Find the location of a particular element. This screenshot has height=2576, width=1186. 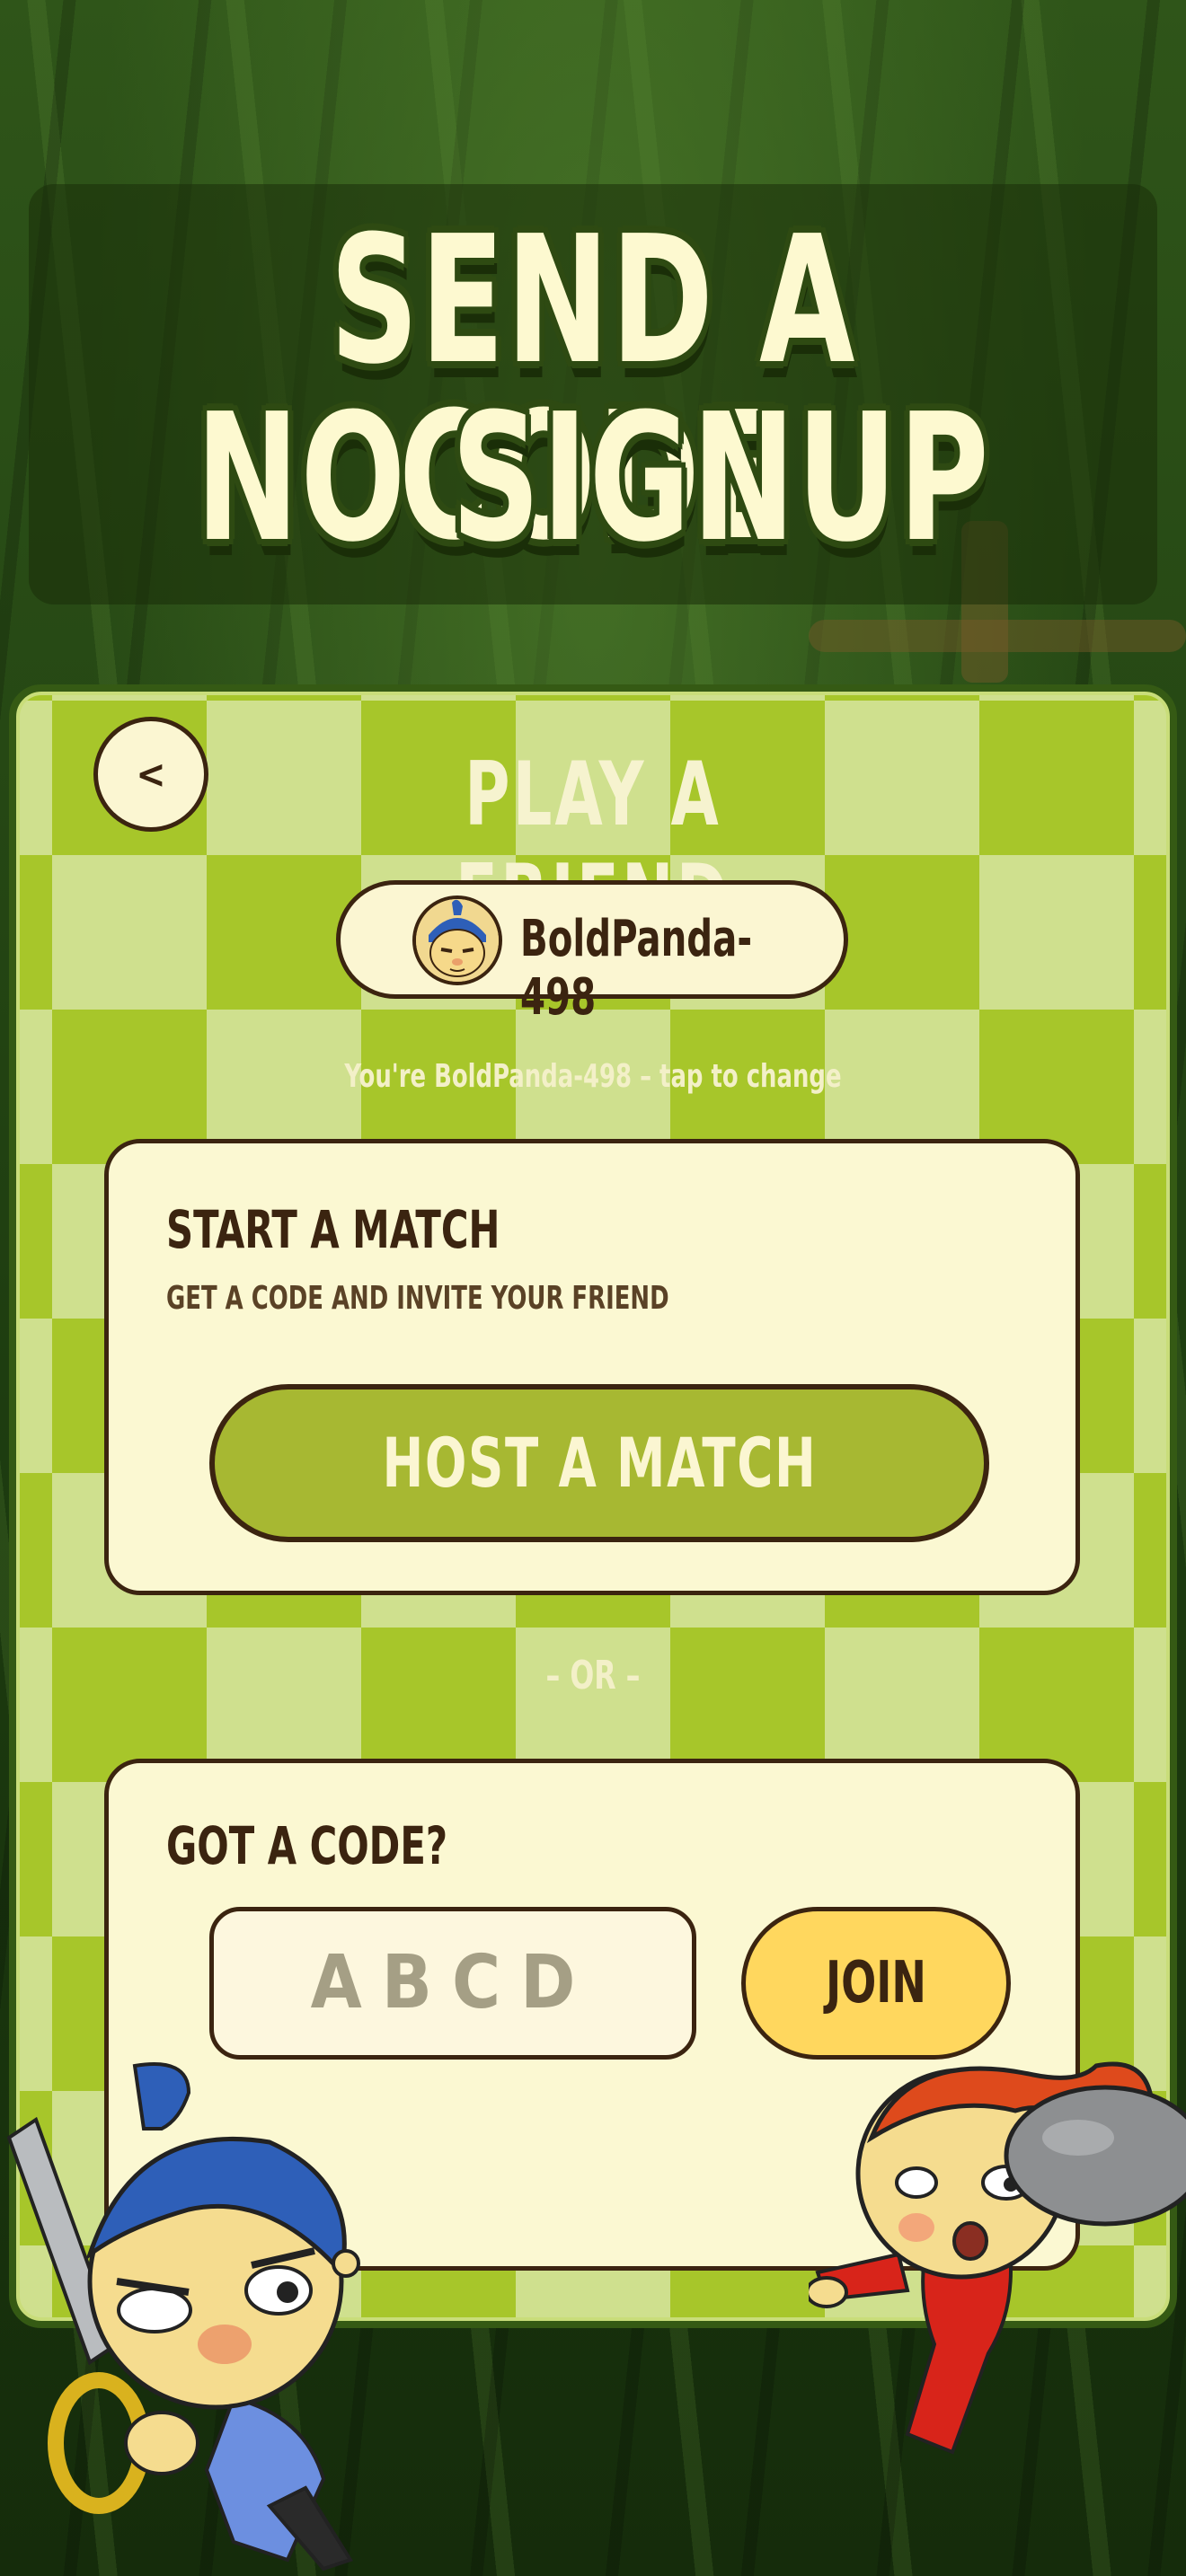

red-ninja-character is located at coordinates (997, 2258).